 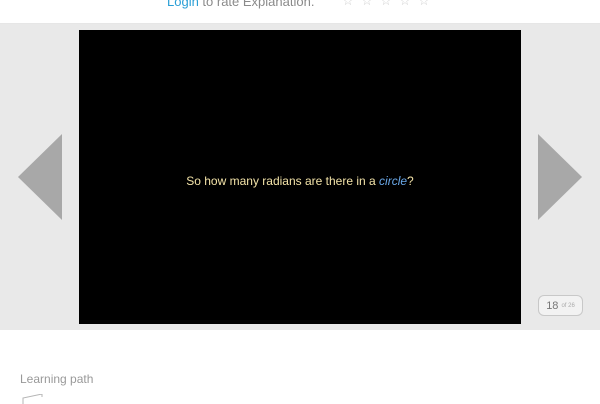 What do you see at coordinates (40, 177) in the screenshot?
I see `previous-arrow-icon` at bounding box center [40, 177].